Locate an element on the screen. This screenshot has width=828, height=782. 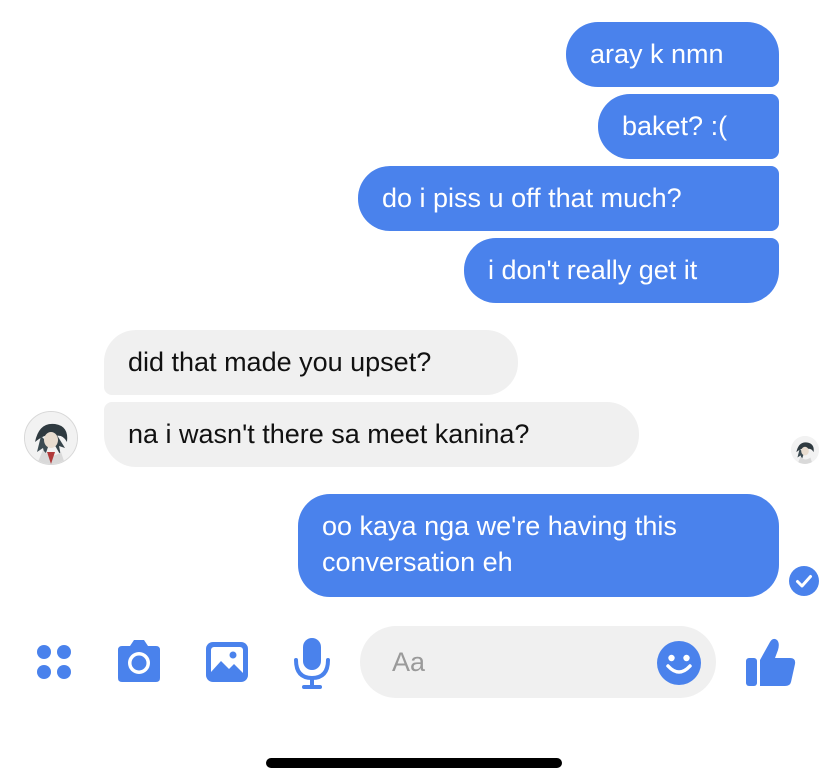
message-bubble-sent: do i piss u off that much? is located at coordinates (568, 198).